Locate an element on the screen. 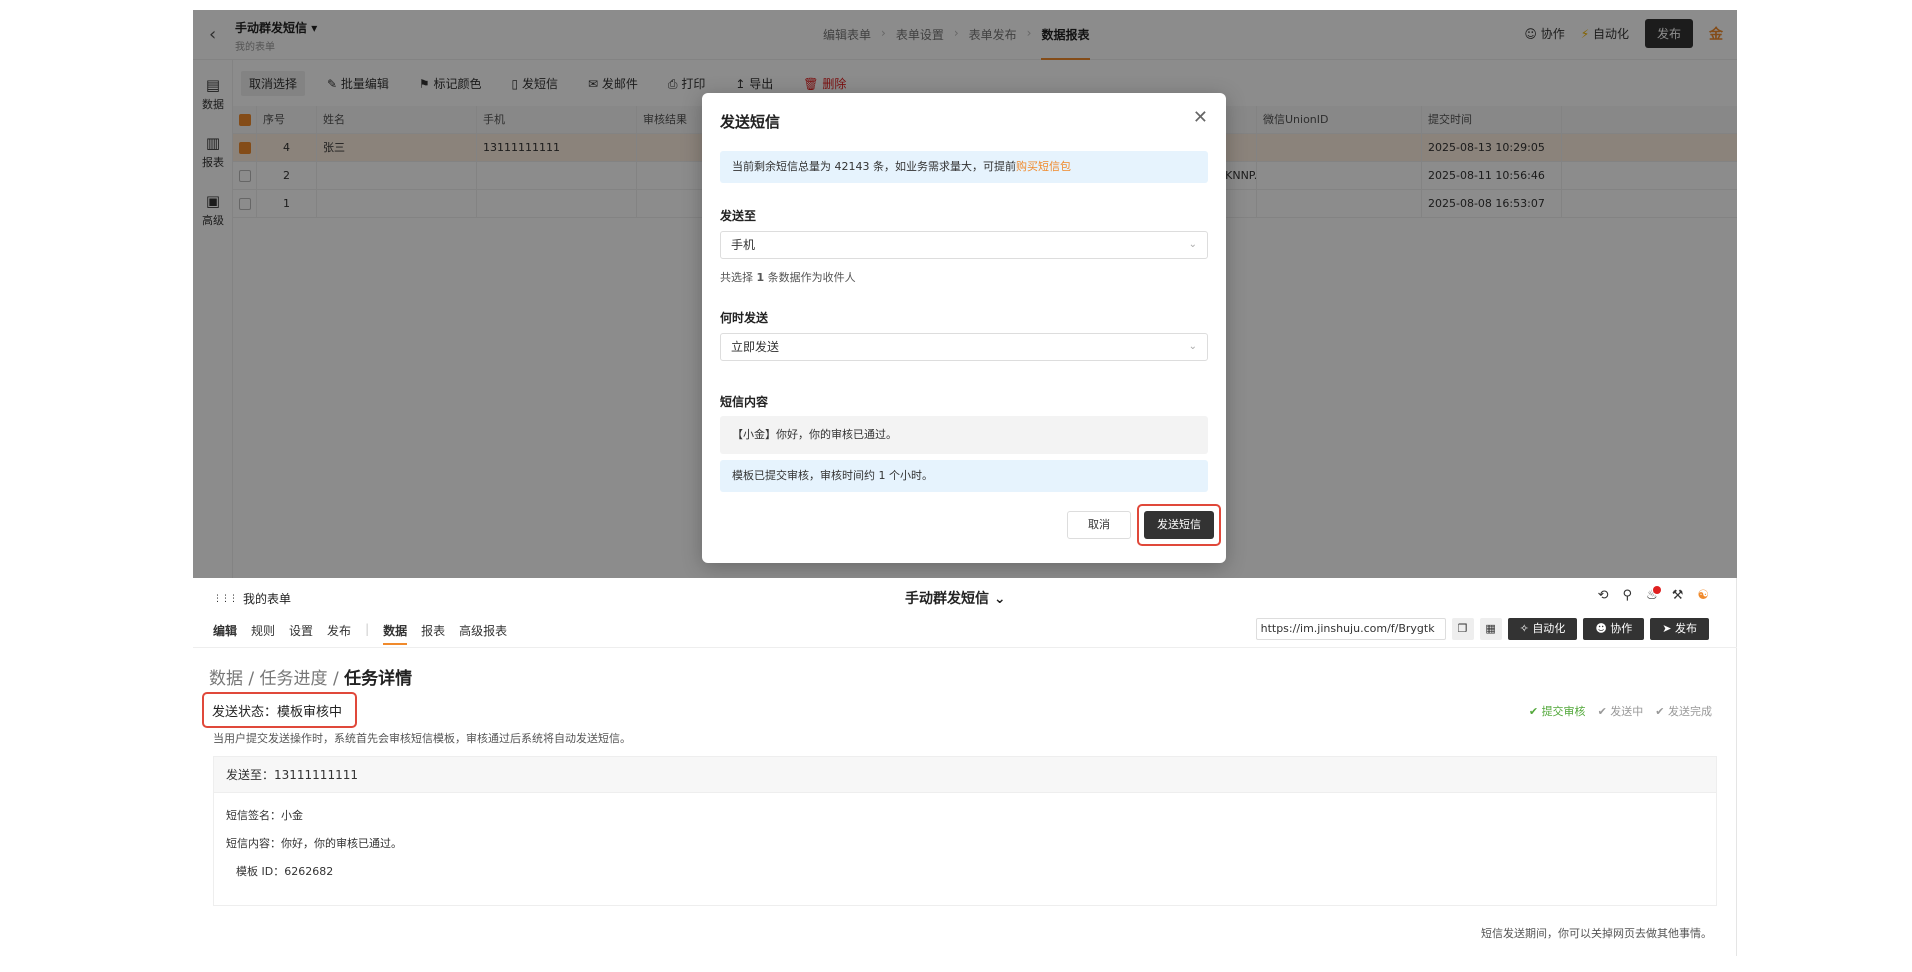 The image size is (1912, 972). send-icon: ➤ is located at coordinates (1667, 628).